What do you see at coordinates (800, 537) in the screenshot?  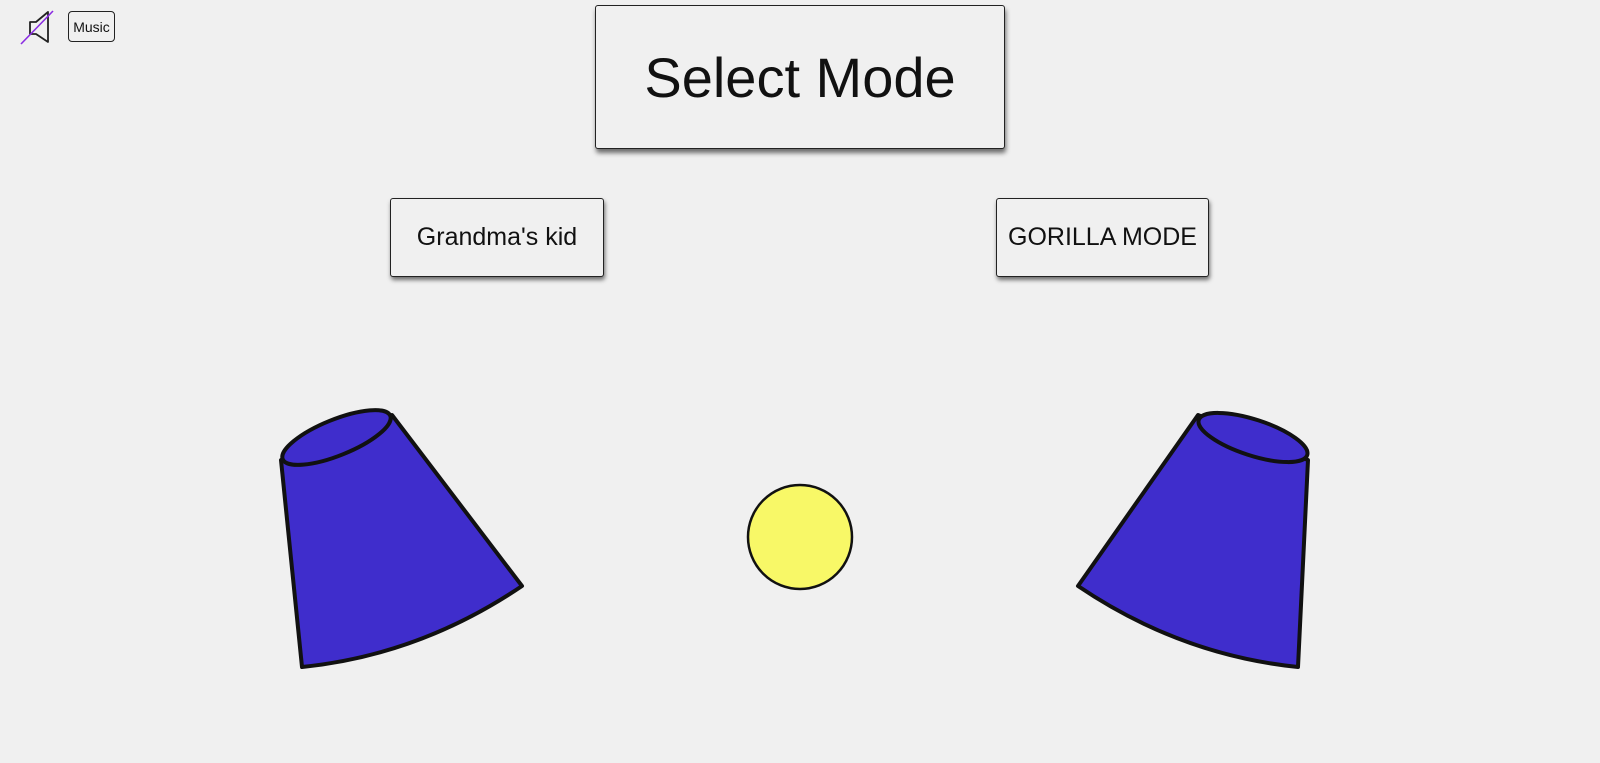 I see `ball` at bounding box center [800, 537].